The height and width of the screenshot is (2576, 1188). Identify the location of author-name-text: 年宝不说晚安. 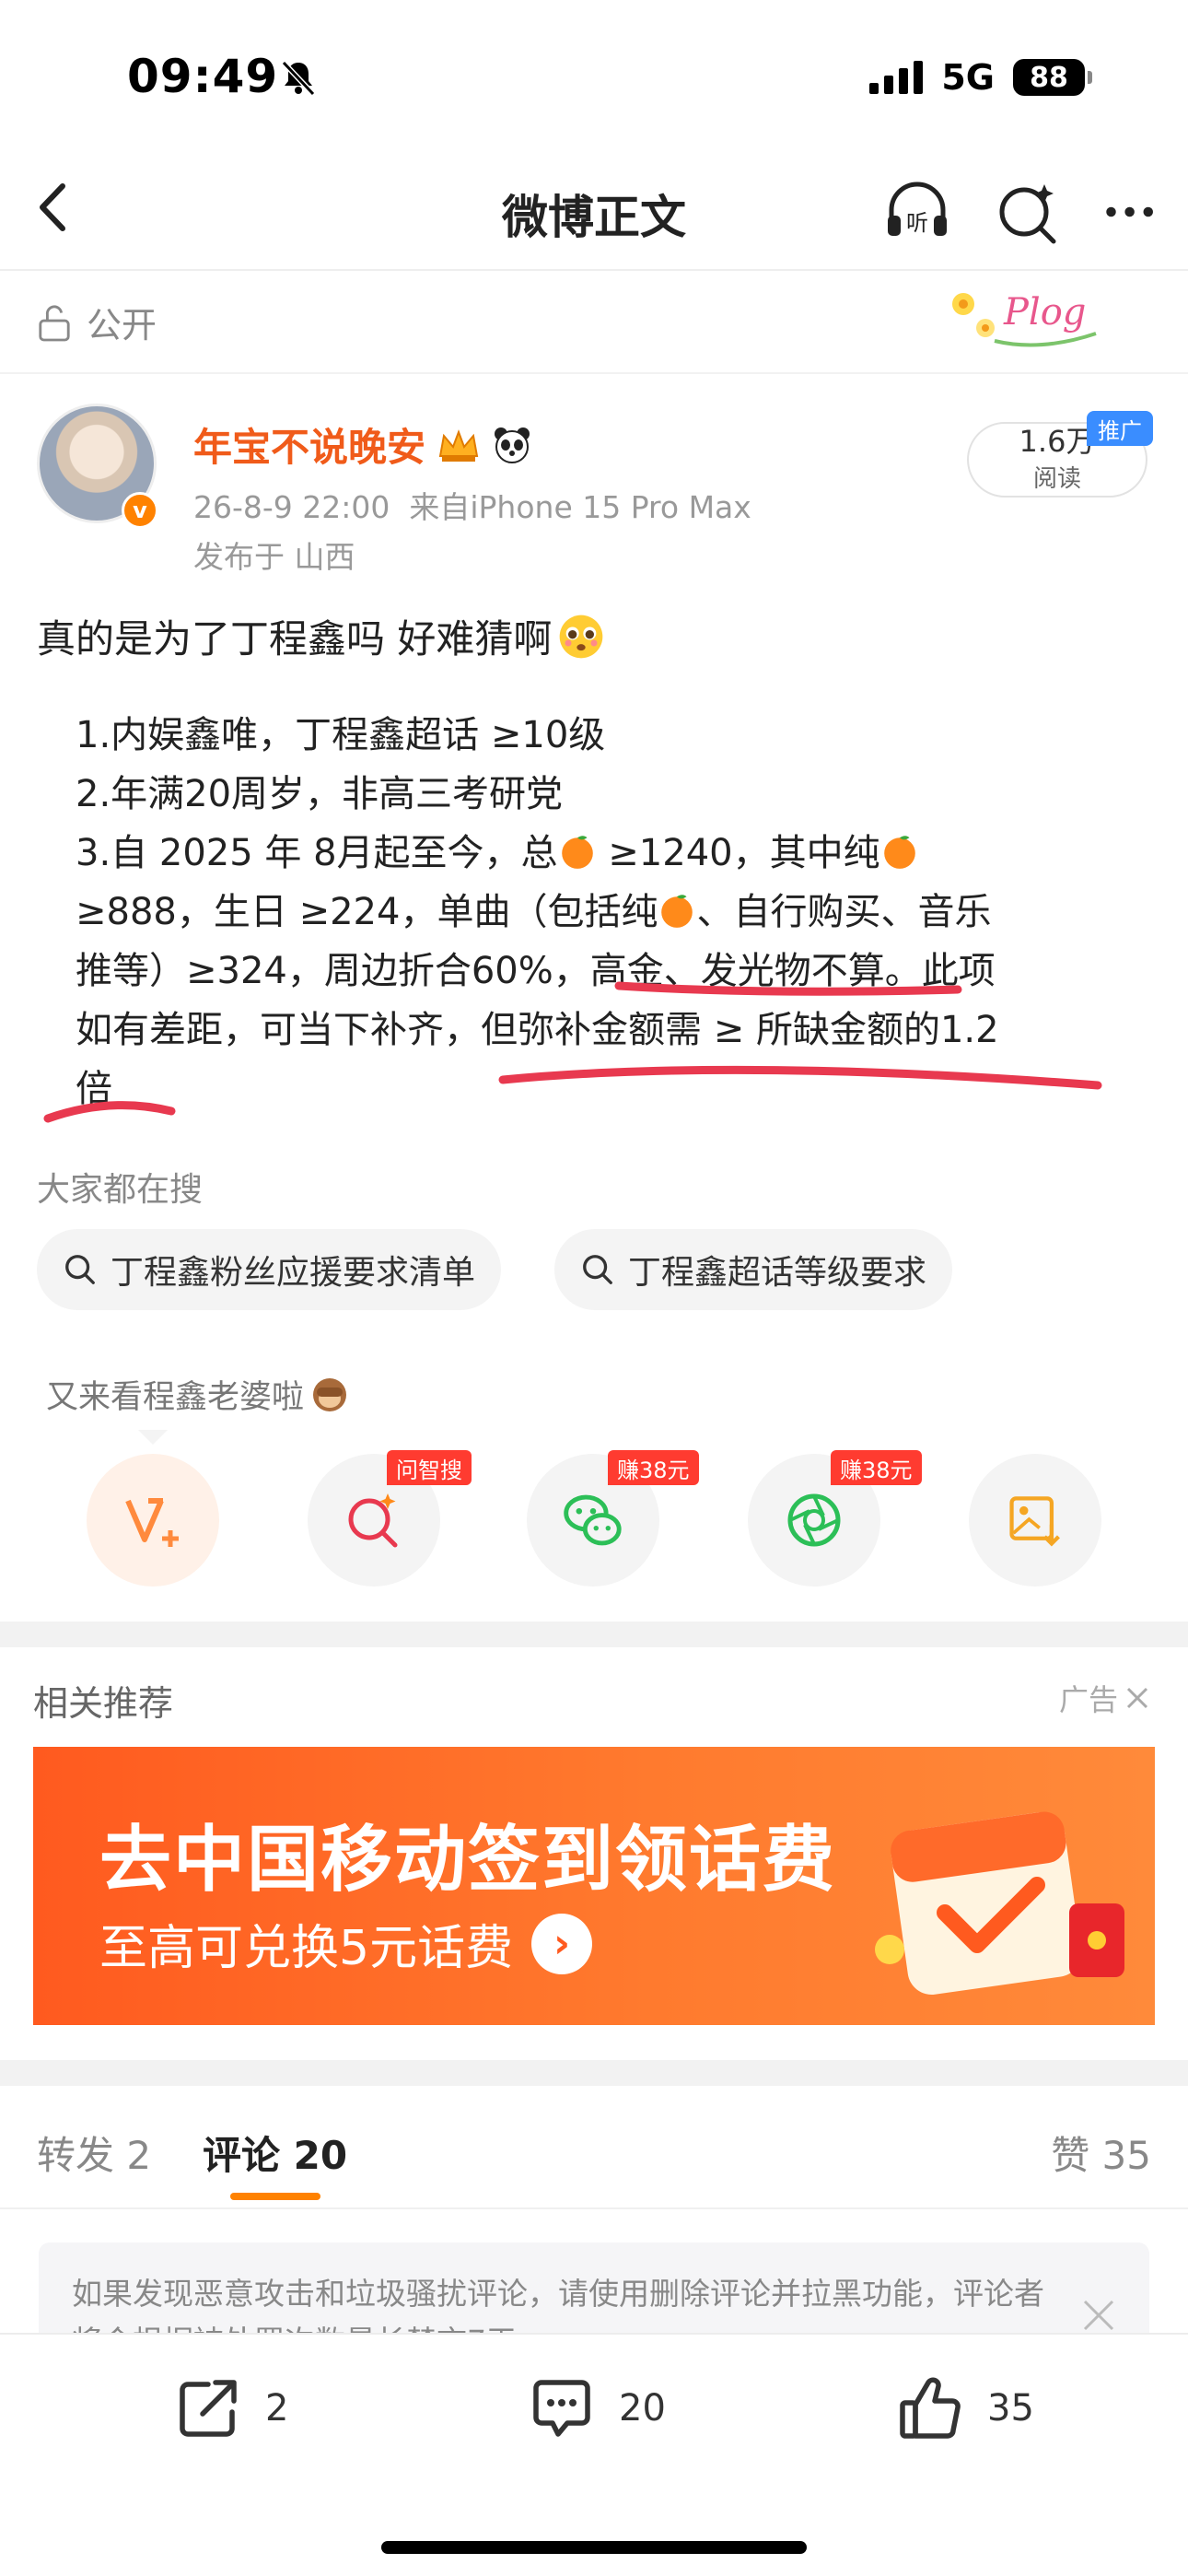
(309, 448).